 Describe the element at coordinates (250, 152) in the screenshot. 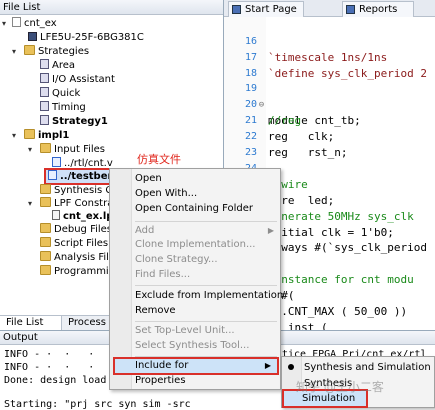

I see `code-line: 23` at that location.